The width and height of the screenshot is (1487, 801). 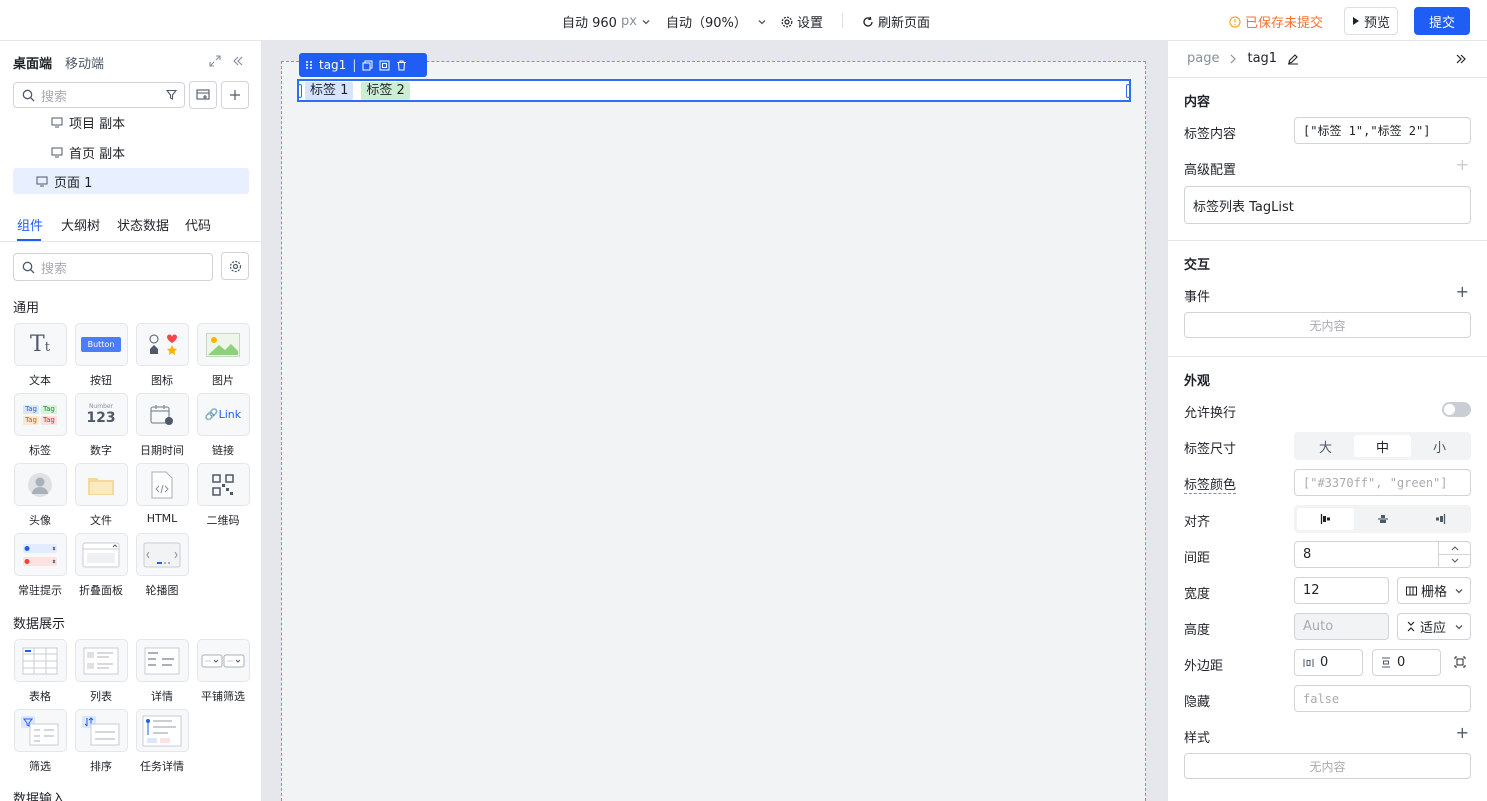 What do you see at coordinates (84, 62) in the screenshot?
I see `tab-mobile: 移动端` at bounding box center [84, 62].